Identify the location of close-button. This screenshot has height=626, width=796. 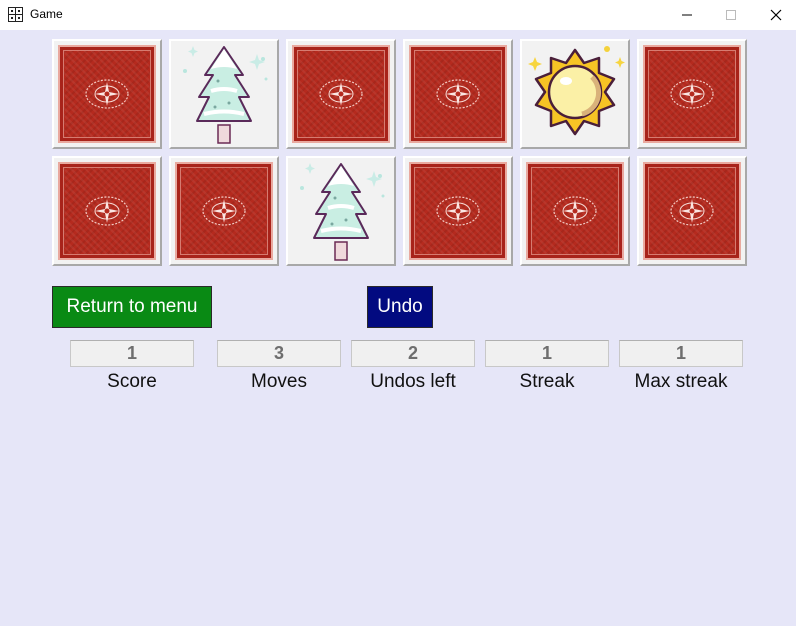
(774, 15).